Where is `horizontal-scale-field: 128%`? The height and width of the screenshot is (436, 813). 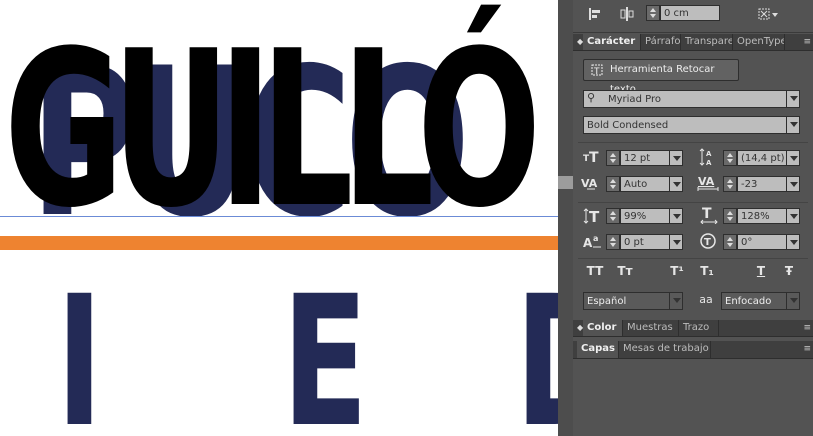 horizontal-scale-field: 128% is located at coordinates (762, 216).